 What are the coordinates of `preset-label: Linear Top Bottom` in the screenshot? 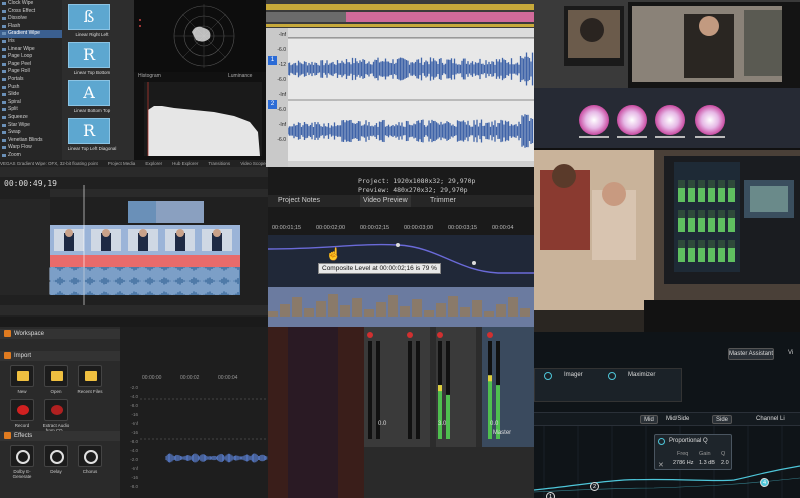 It's located at (92, 72).